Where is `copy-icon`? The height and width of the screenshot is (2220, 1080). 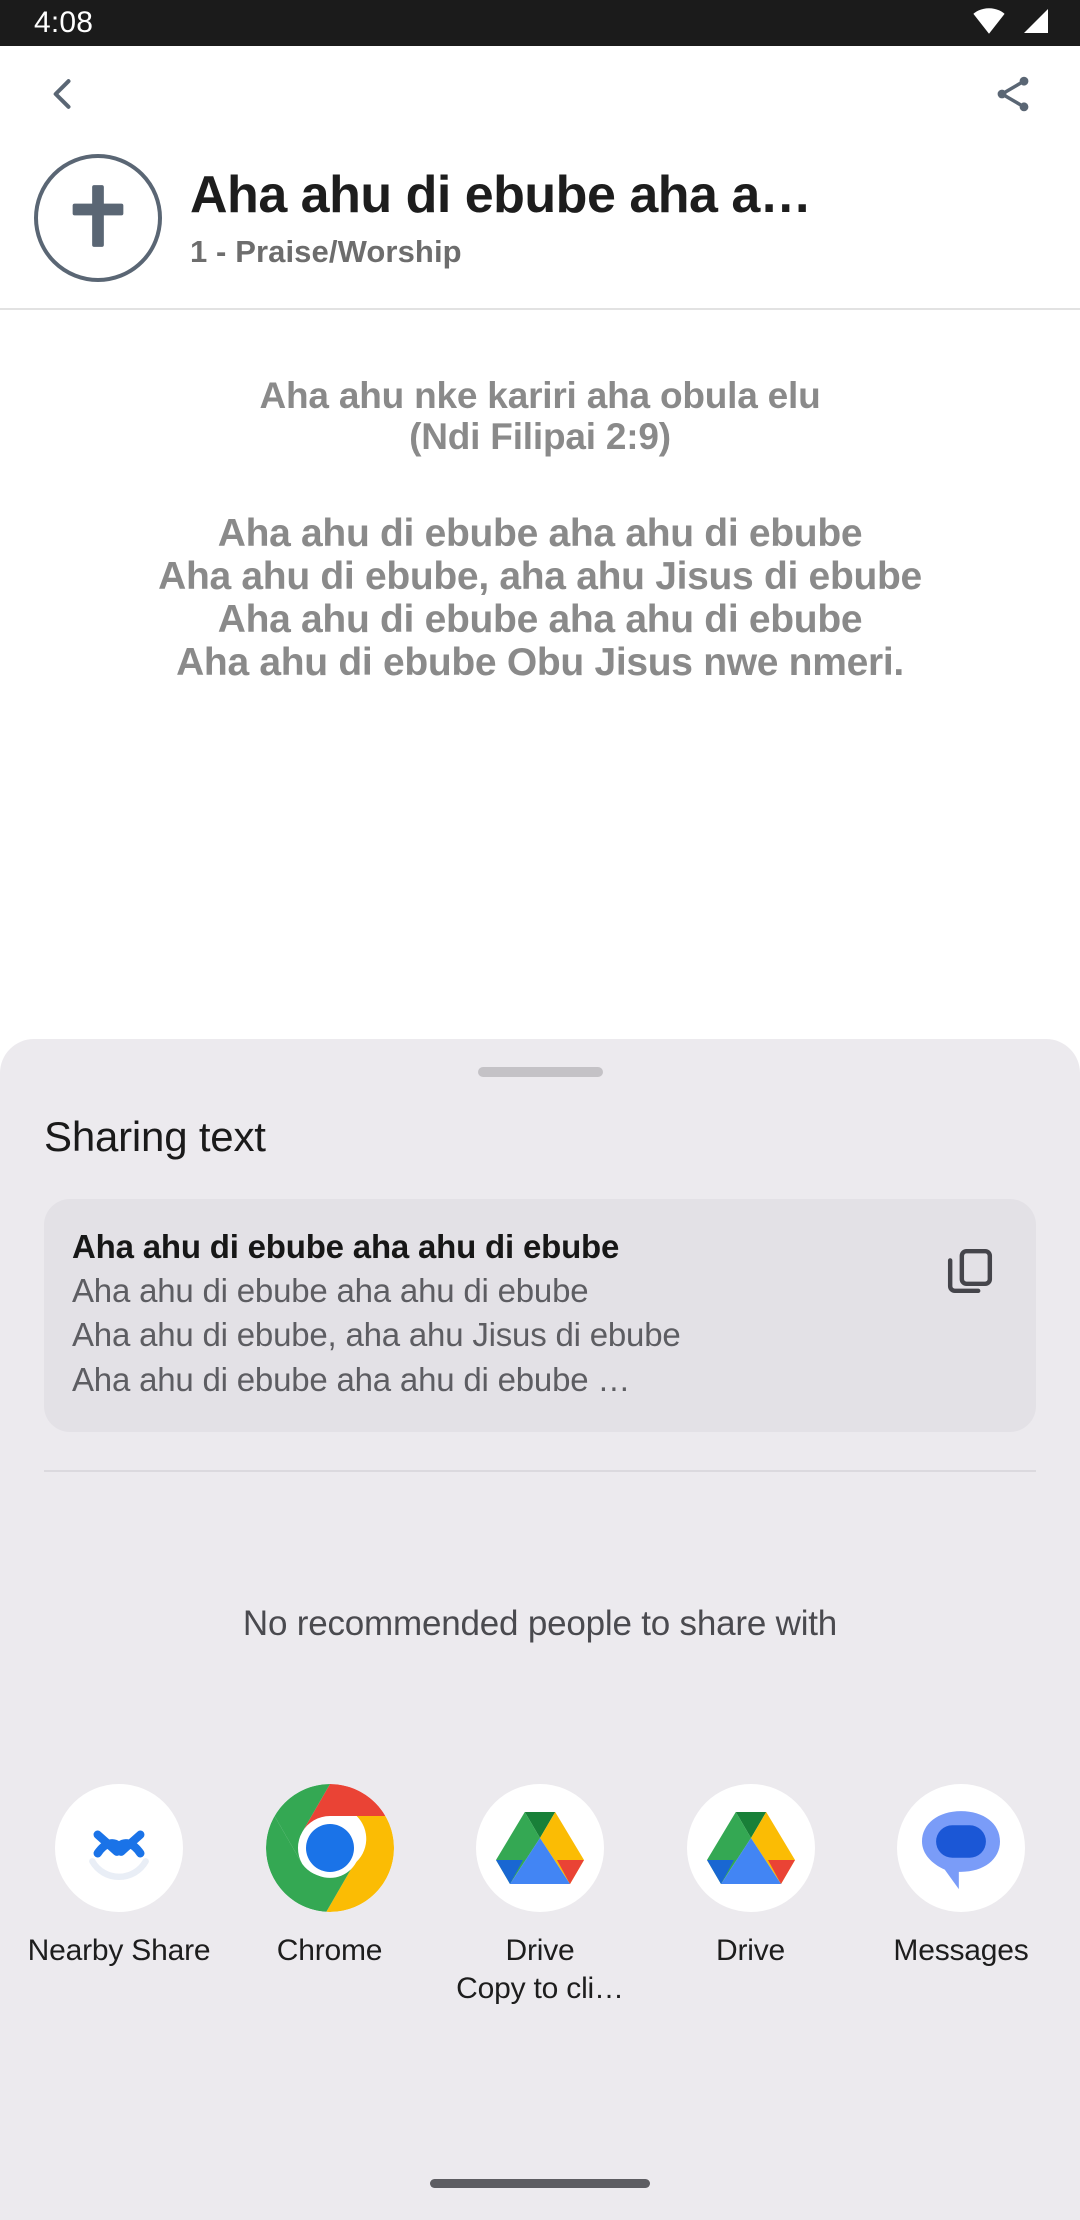 copy-icon is located at coordinates (970, 1273).